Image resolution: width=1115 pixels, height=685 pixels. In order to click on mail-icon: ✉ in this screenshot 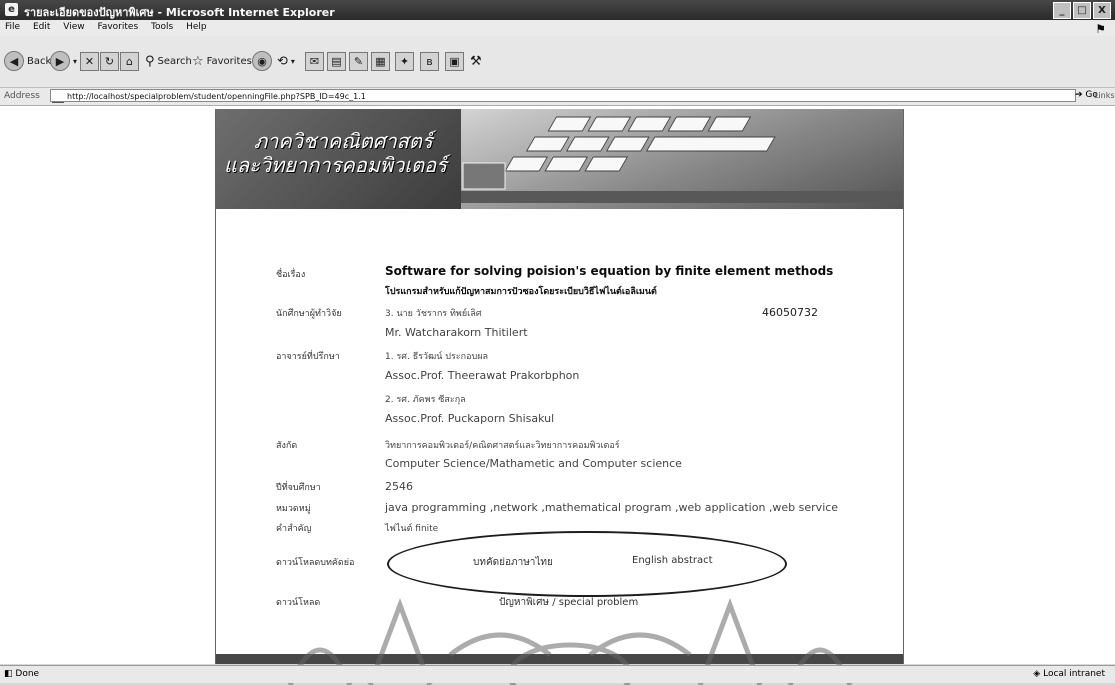, I will do `click(314, 61)`.